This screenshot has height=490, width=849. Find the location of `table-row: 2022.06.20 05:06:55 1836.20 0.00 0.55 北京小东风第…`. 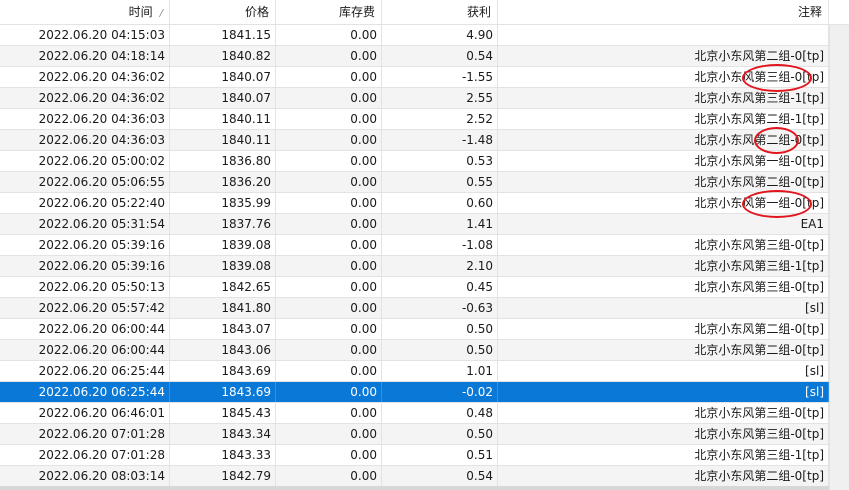

table-row: 2022.06.20 05:06:55 1836.20 0.00 0.55 北京小东风第… is located at coordinates (414, 182).